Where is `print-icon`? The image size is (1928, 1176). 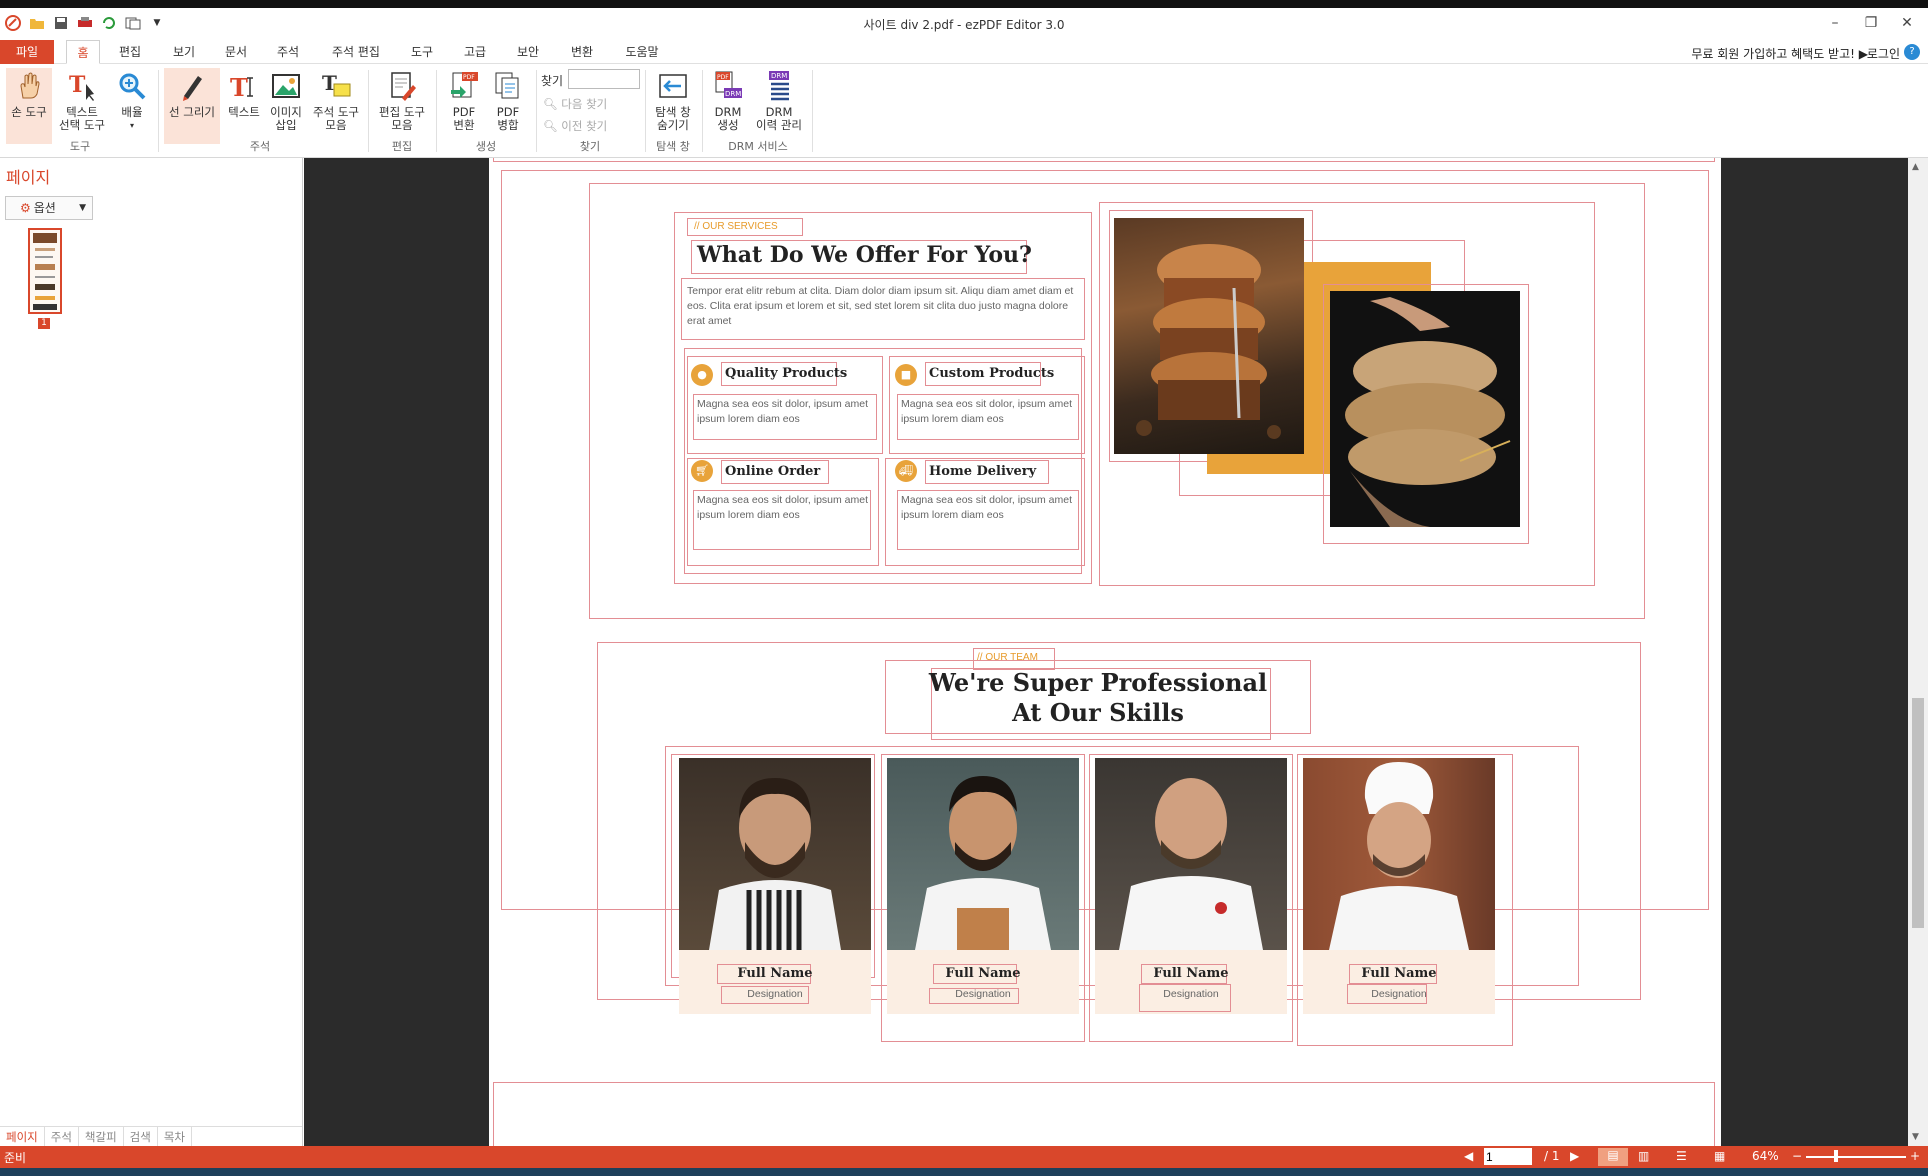 print-icon is located at coordinates (85, 23).